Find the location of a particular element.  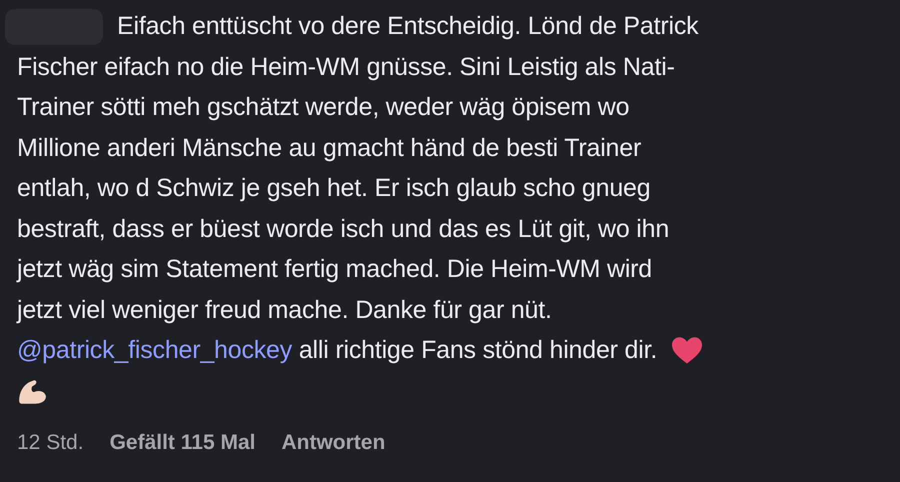

heart-icon is located at coordinates (687, 351).